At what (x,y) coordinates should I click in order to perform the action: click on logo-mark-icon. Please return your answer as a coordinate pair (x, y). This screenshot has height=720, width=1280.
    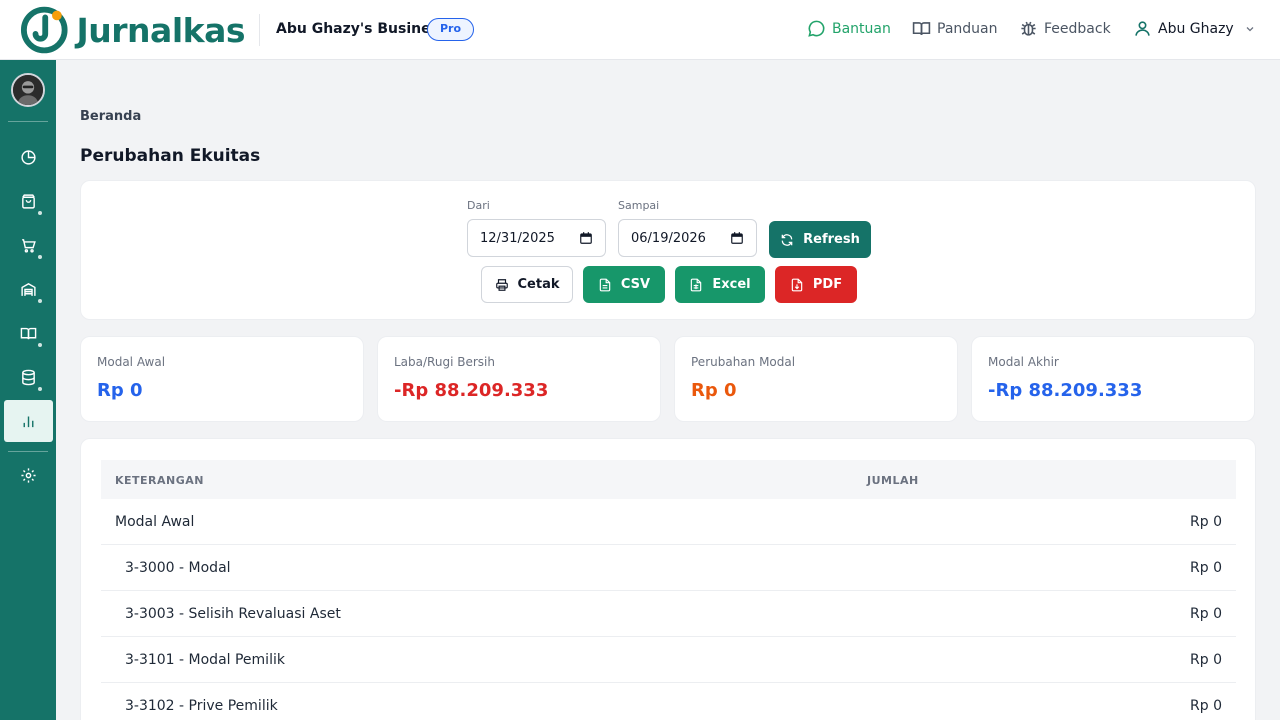
    Looking at the image, I should click on (44, 30).